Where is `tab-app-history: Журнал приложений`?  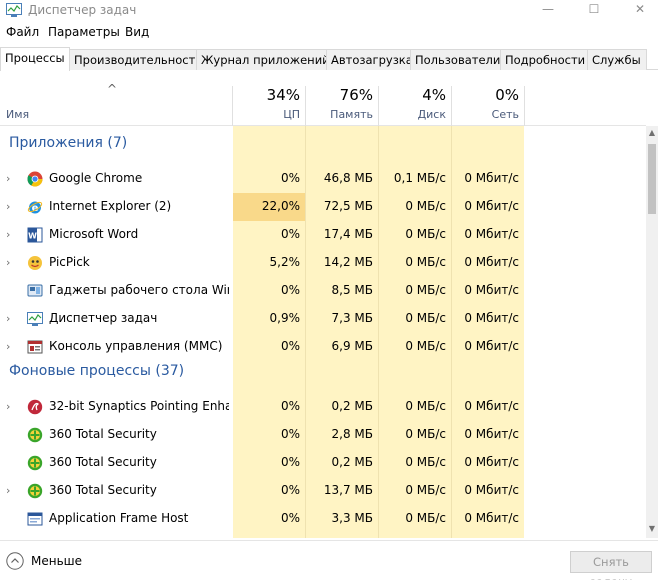 tab-app-history: Журнал приложений is located at coordinates (263, 59).